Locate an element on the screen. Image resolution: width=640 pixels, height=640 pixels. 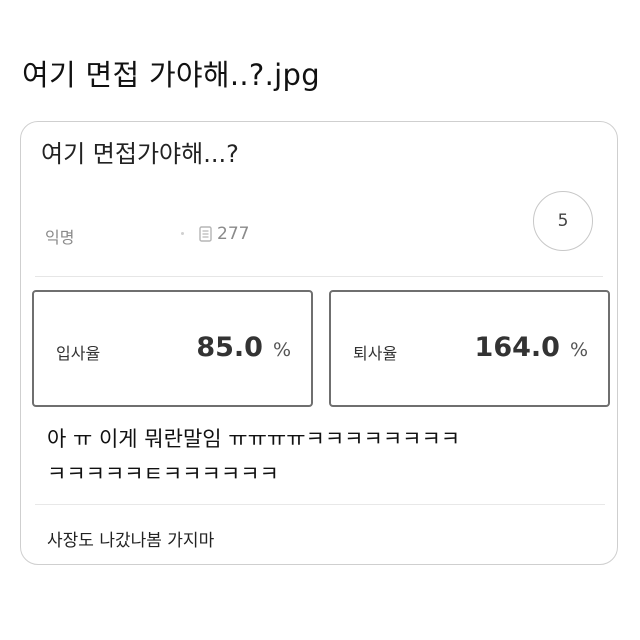
separator-dot is located at coordinates (182, 233).